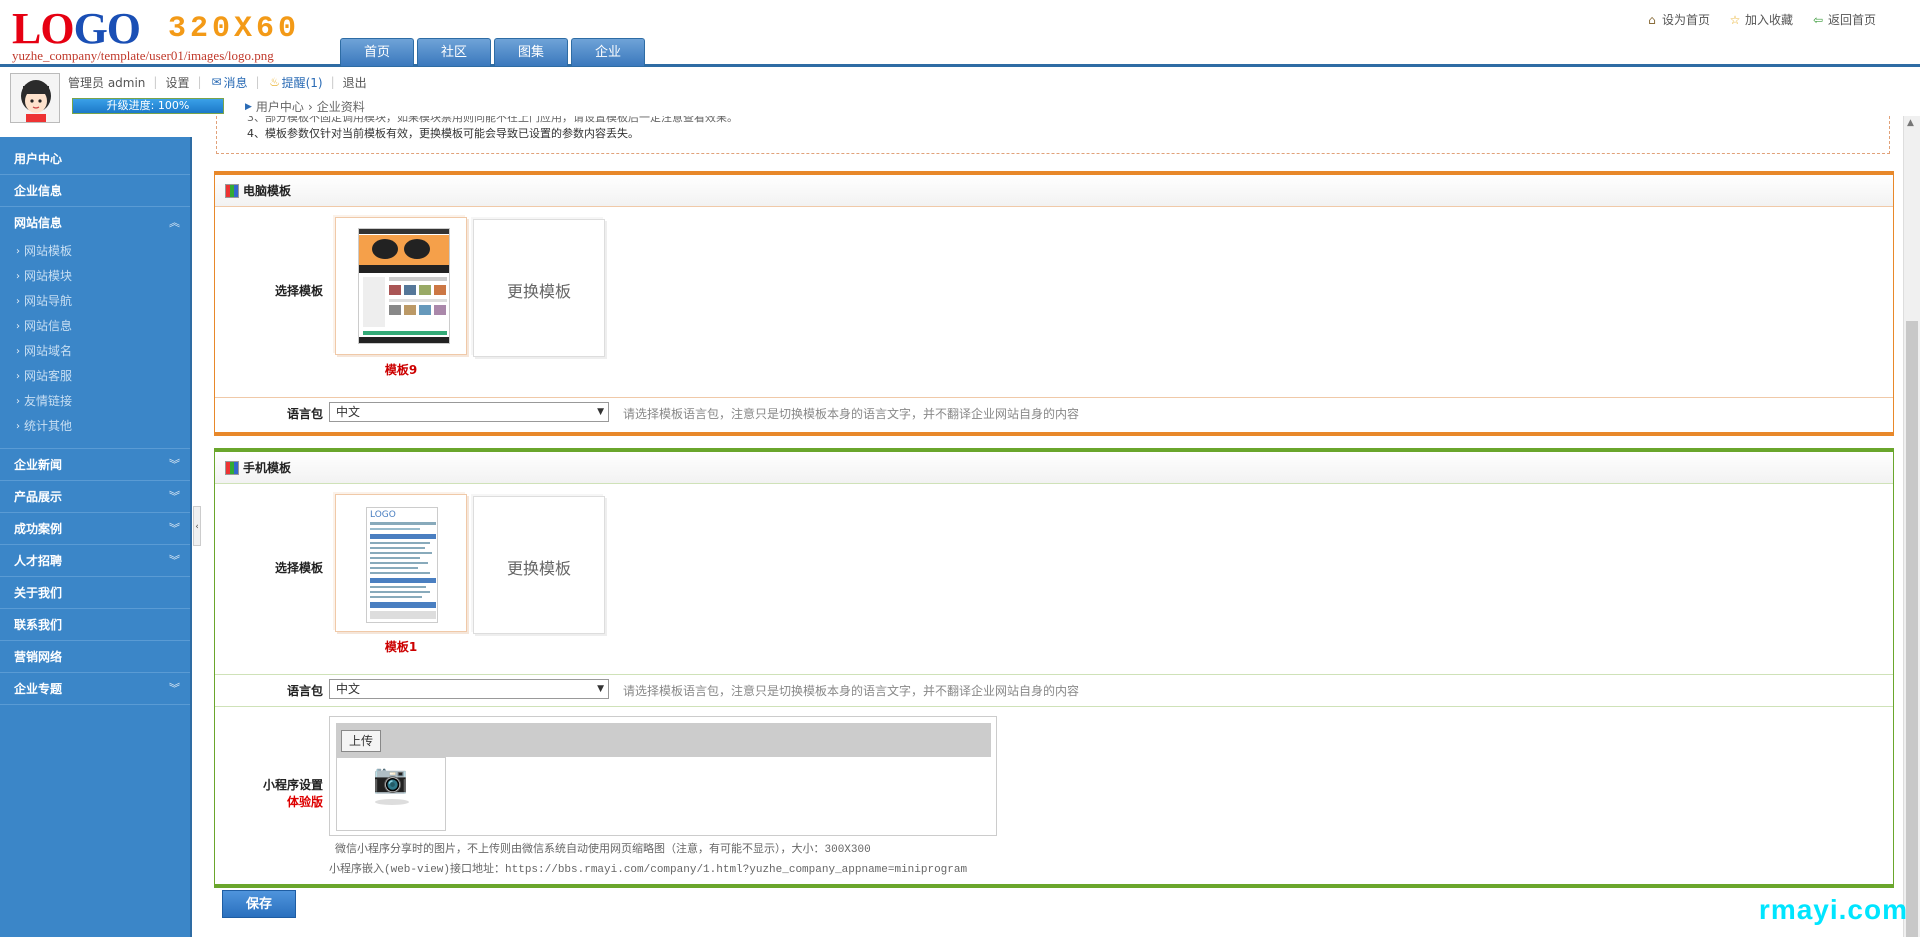 The height and width of the screenshot is (937, 1920). What do you see at coordinates (95, 351) in the screenshot?
I see `sidebar-item-site-domain: 网站域名` at bounding box center [95, 351].